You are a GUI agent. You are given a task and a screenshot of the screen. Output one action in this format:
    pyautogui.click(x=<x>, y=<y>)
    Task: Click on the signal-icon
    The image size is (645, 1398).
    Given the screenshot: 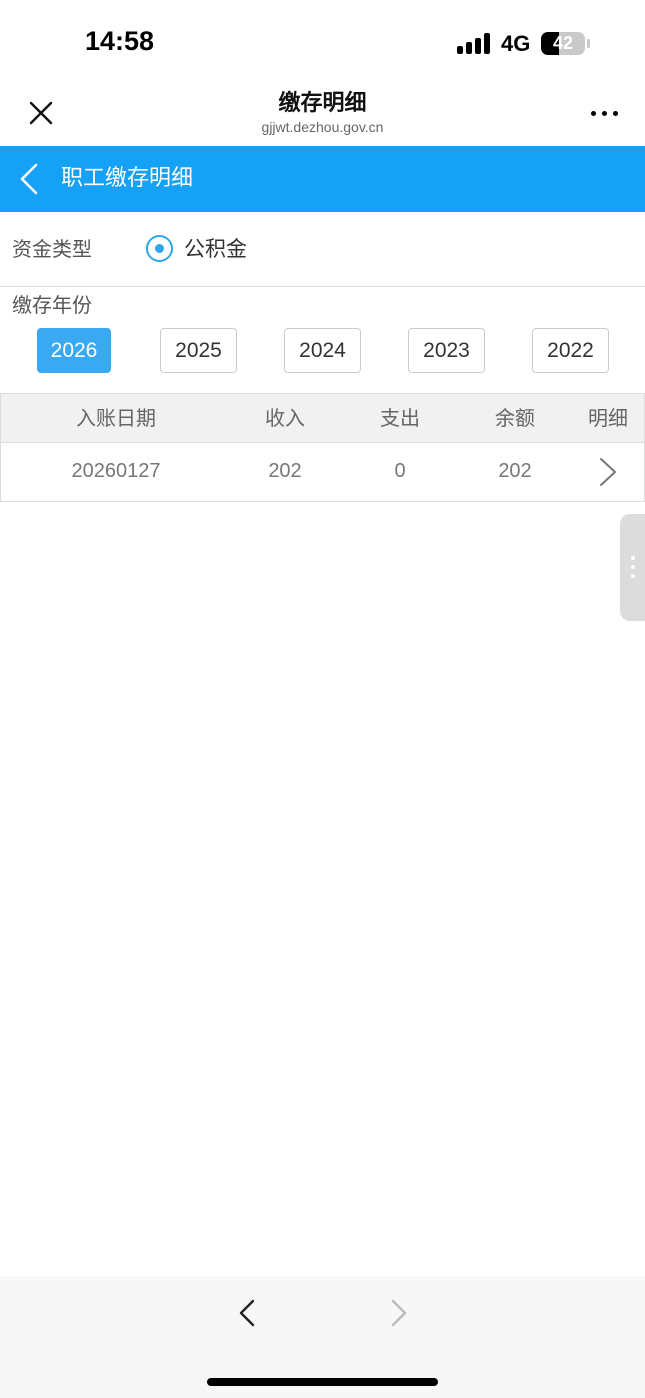 What is the action you would take?
    pyautogui.click(x=474, y=43)
    